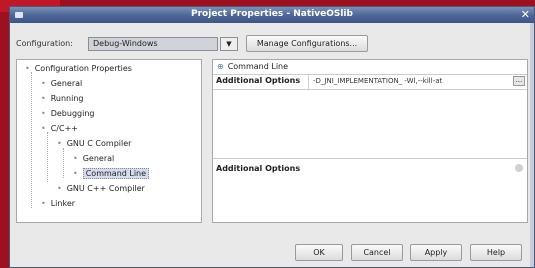 The width and height of the screenshot is (535, 268). Describe the element at coordinates (59, 128) in the screenshot. I see `tree-item-c-cpp: • C/C++` at that location.